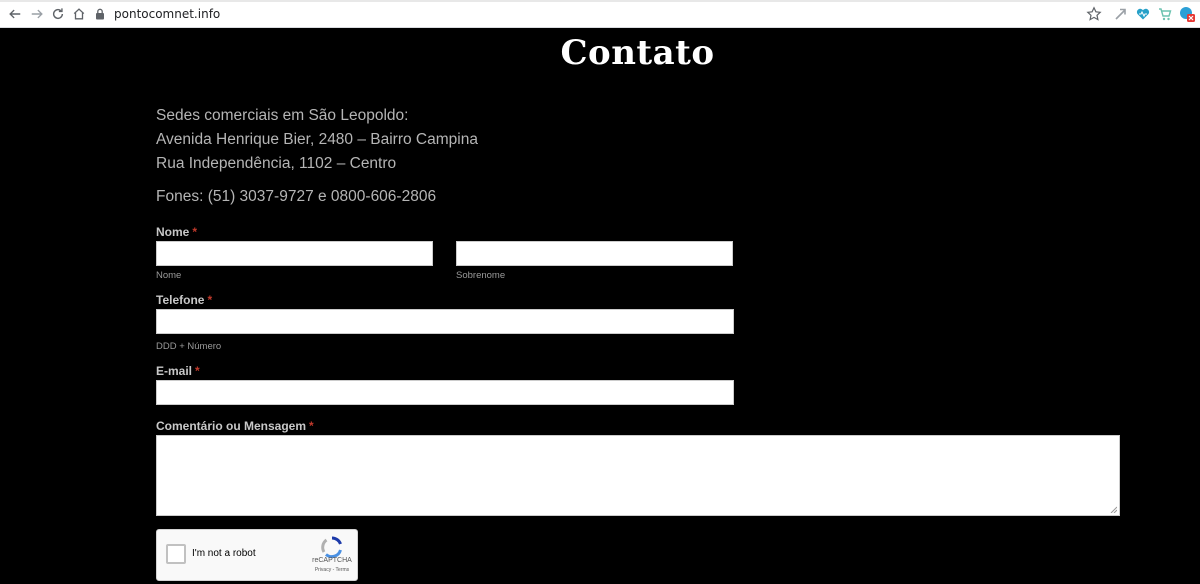 This screenshot has width=1200, height=584. I want to click on forward-button, so click(37, 14).